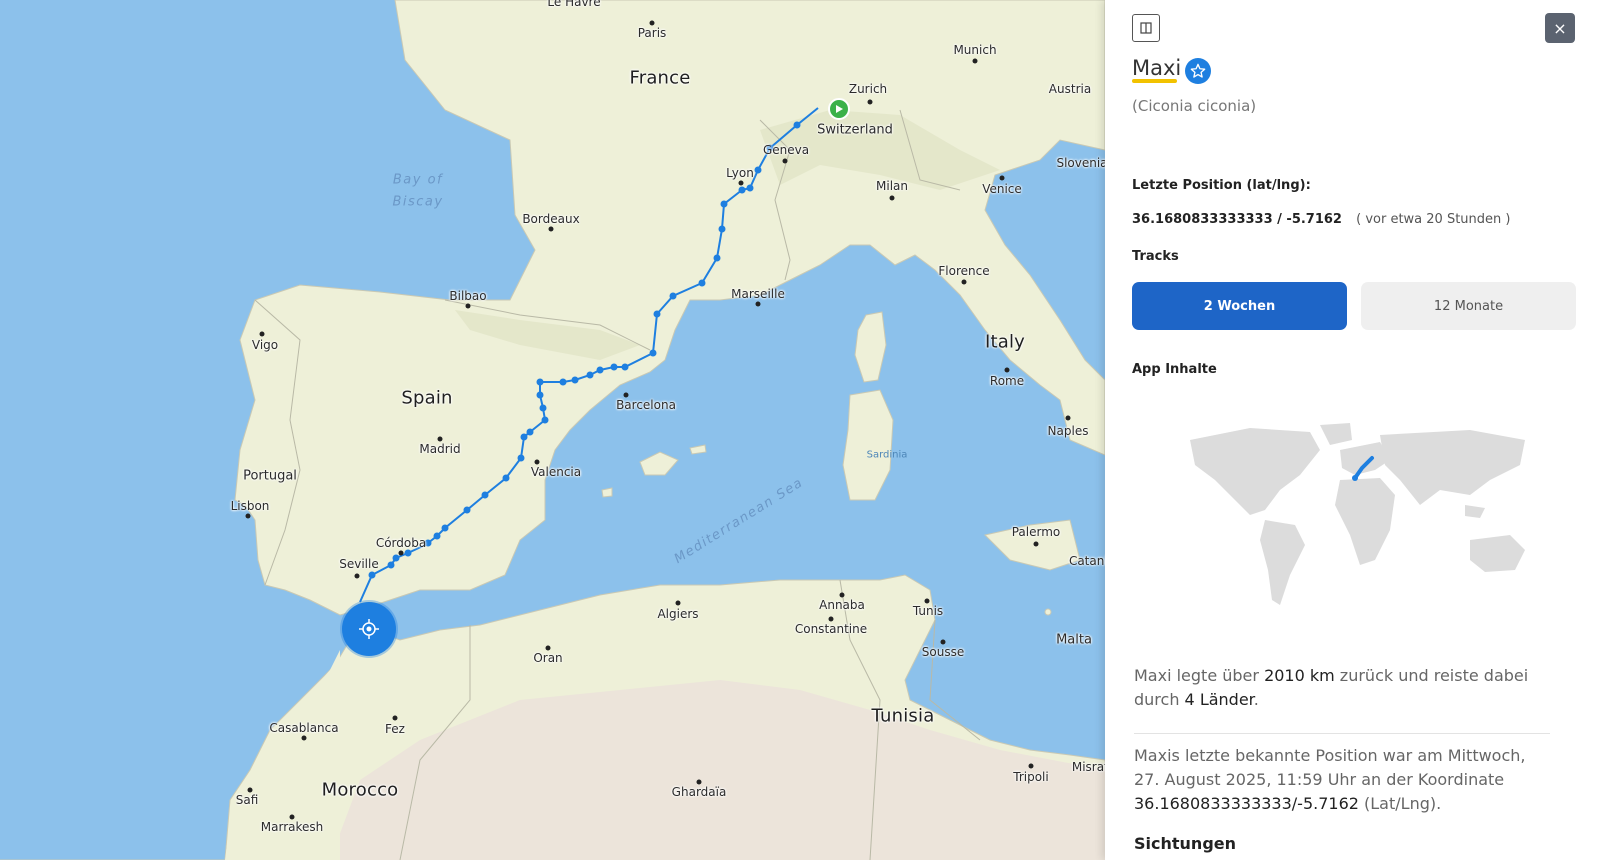  I want to click on city-label: Vigo, so click(265, 345).